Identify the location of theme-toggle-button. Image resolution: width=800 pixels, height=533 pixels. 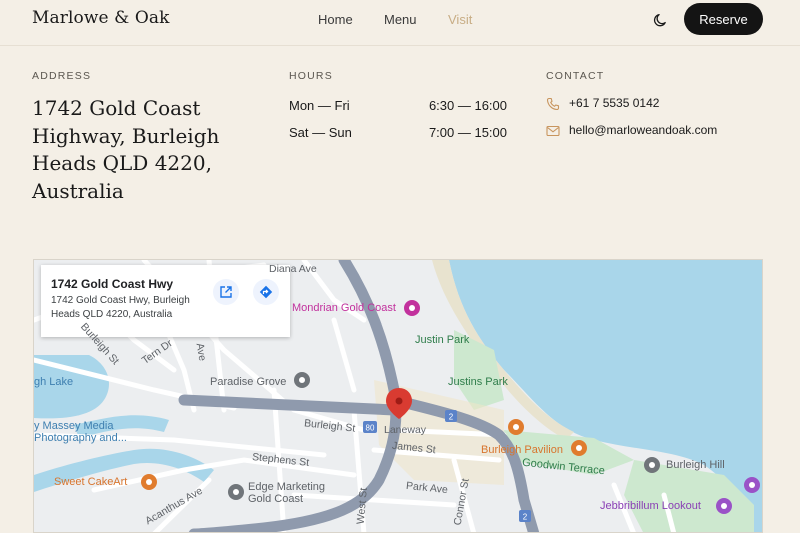
(661, 20).